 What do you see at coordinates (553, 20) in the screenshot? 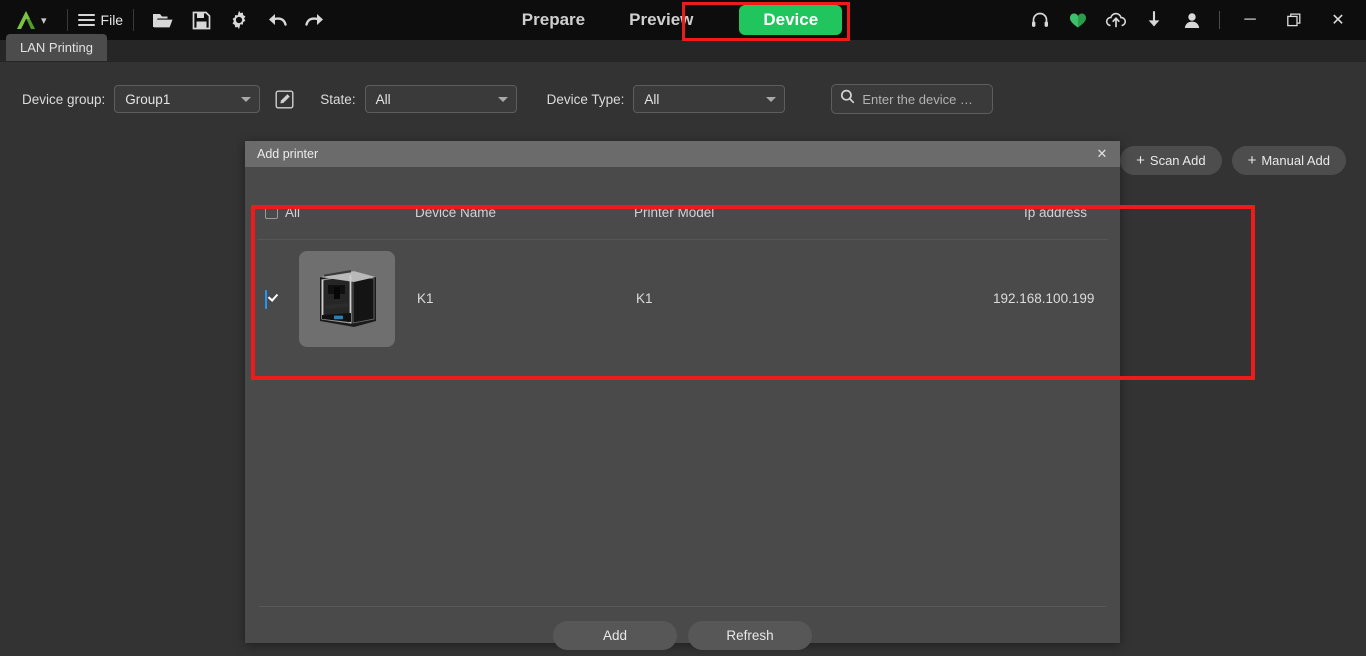
I see `tab-prepare: Prepare` at bounding box center [553, 20].